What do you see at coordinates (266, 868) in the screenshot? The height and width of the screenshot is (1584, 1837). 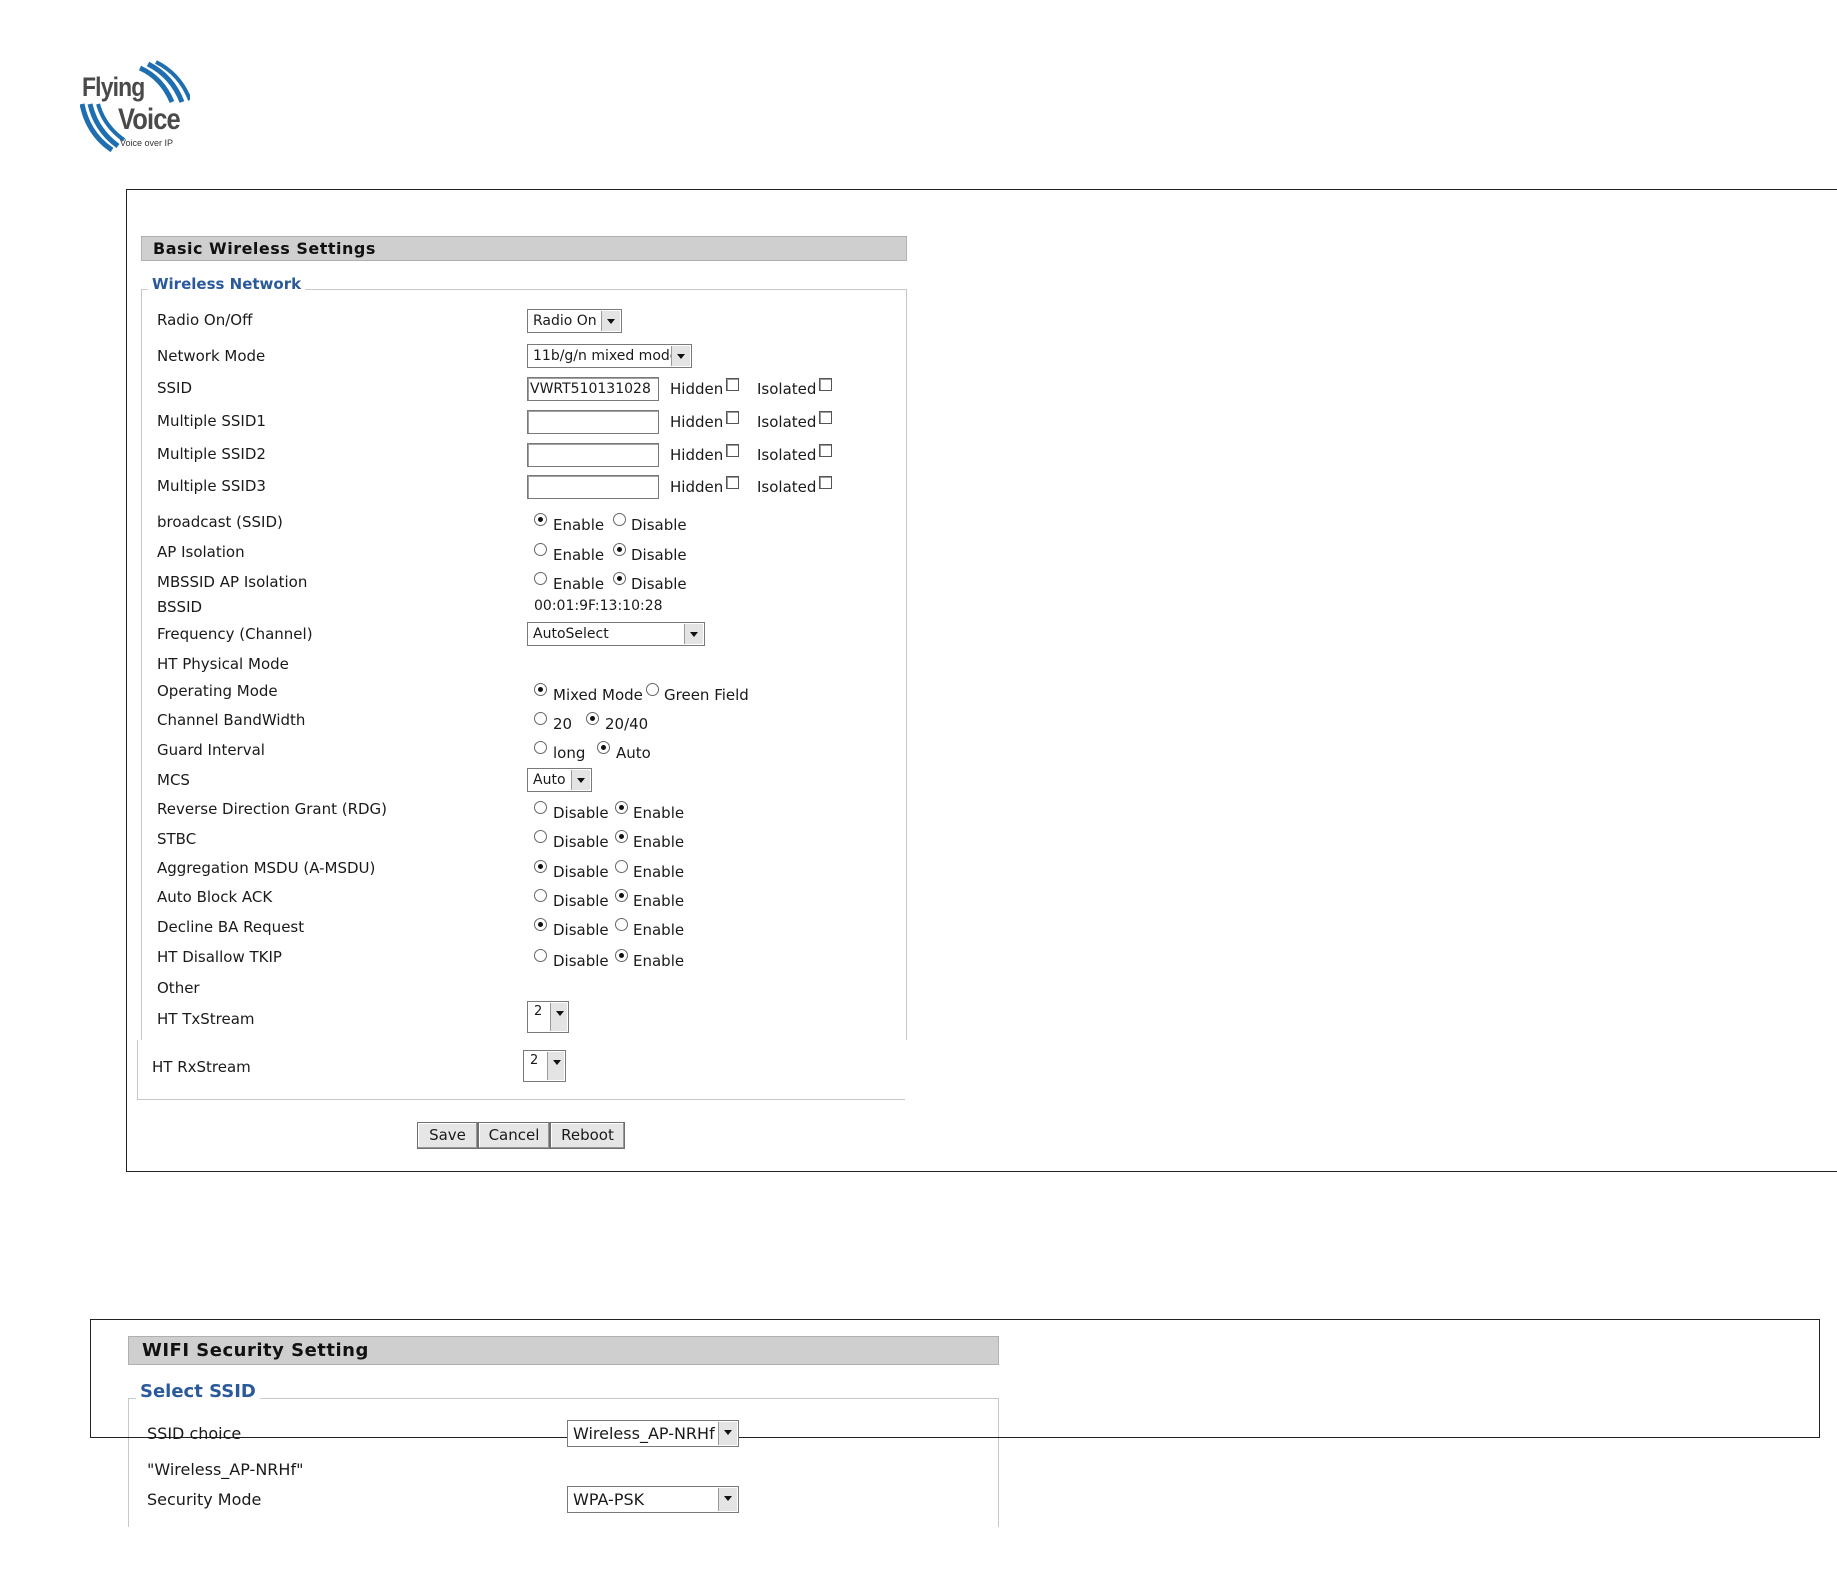 I see `amsdu-label: Aggregation MSDU (A-MSDU)` at bounding box center [266, 868].